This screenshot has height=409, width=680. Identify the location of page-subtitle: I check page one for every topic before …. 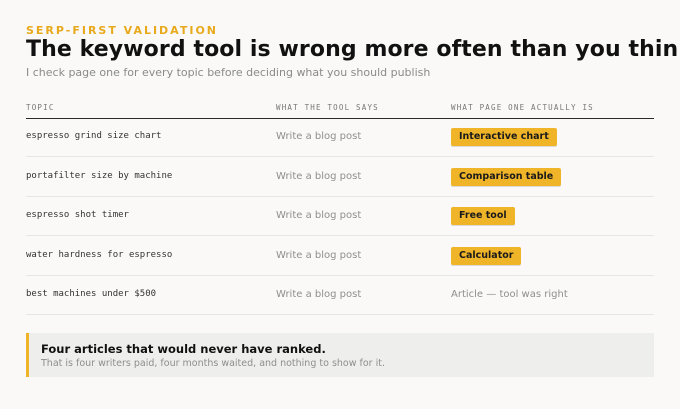
(228, 72).